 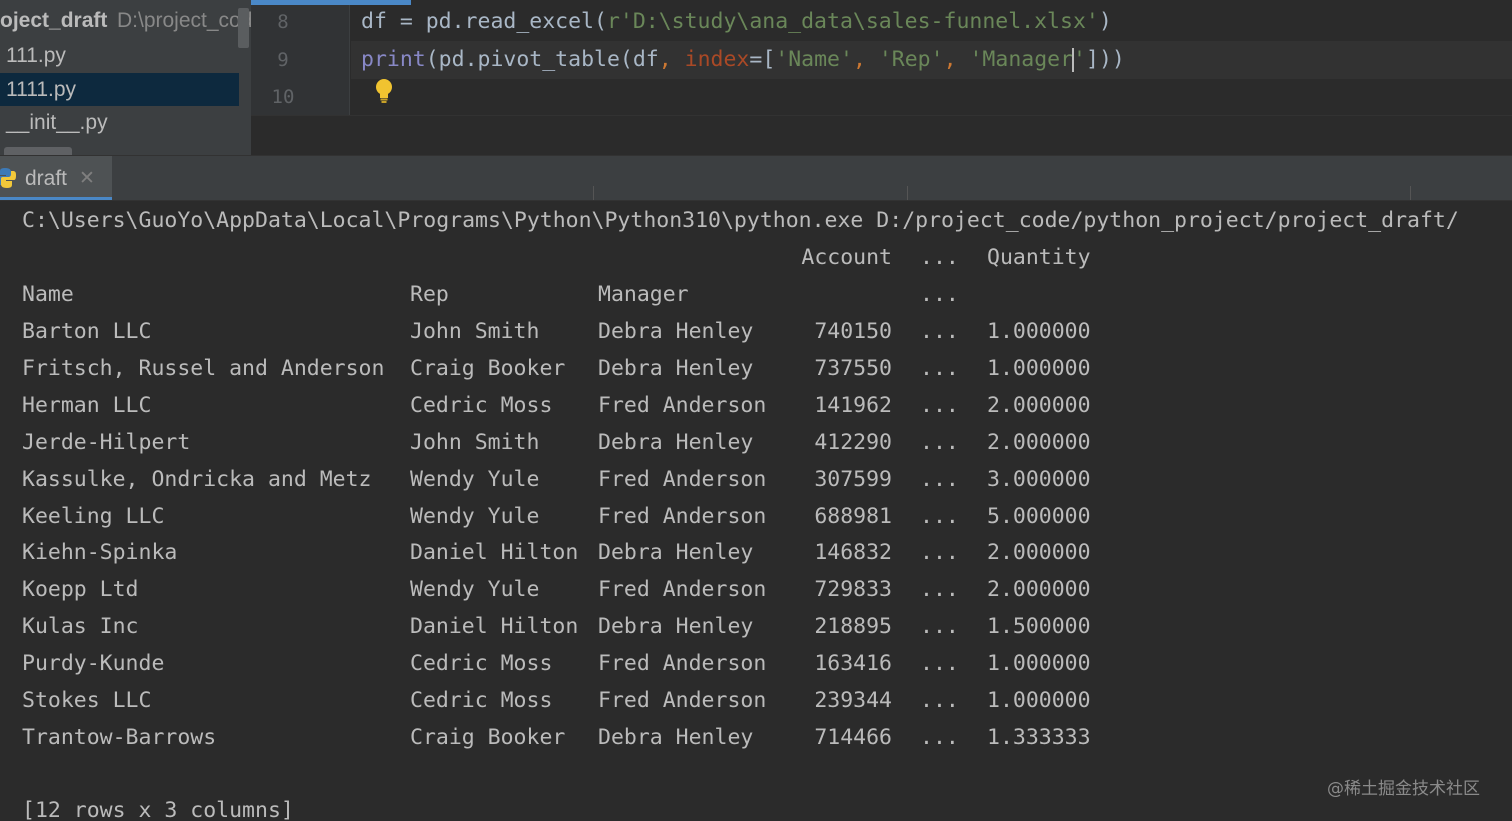 I want to click on header-rep: Rep, so click(x=429, y=294).